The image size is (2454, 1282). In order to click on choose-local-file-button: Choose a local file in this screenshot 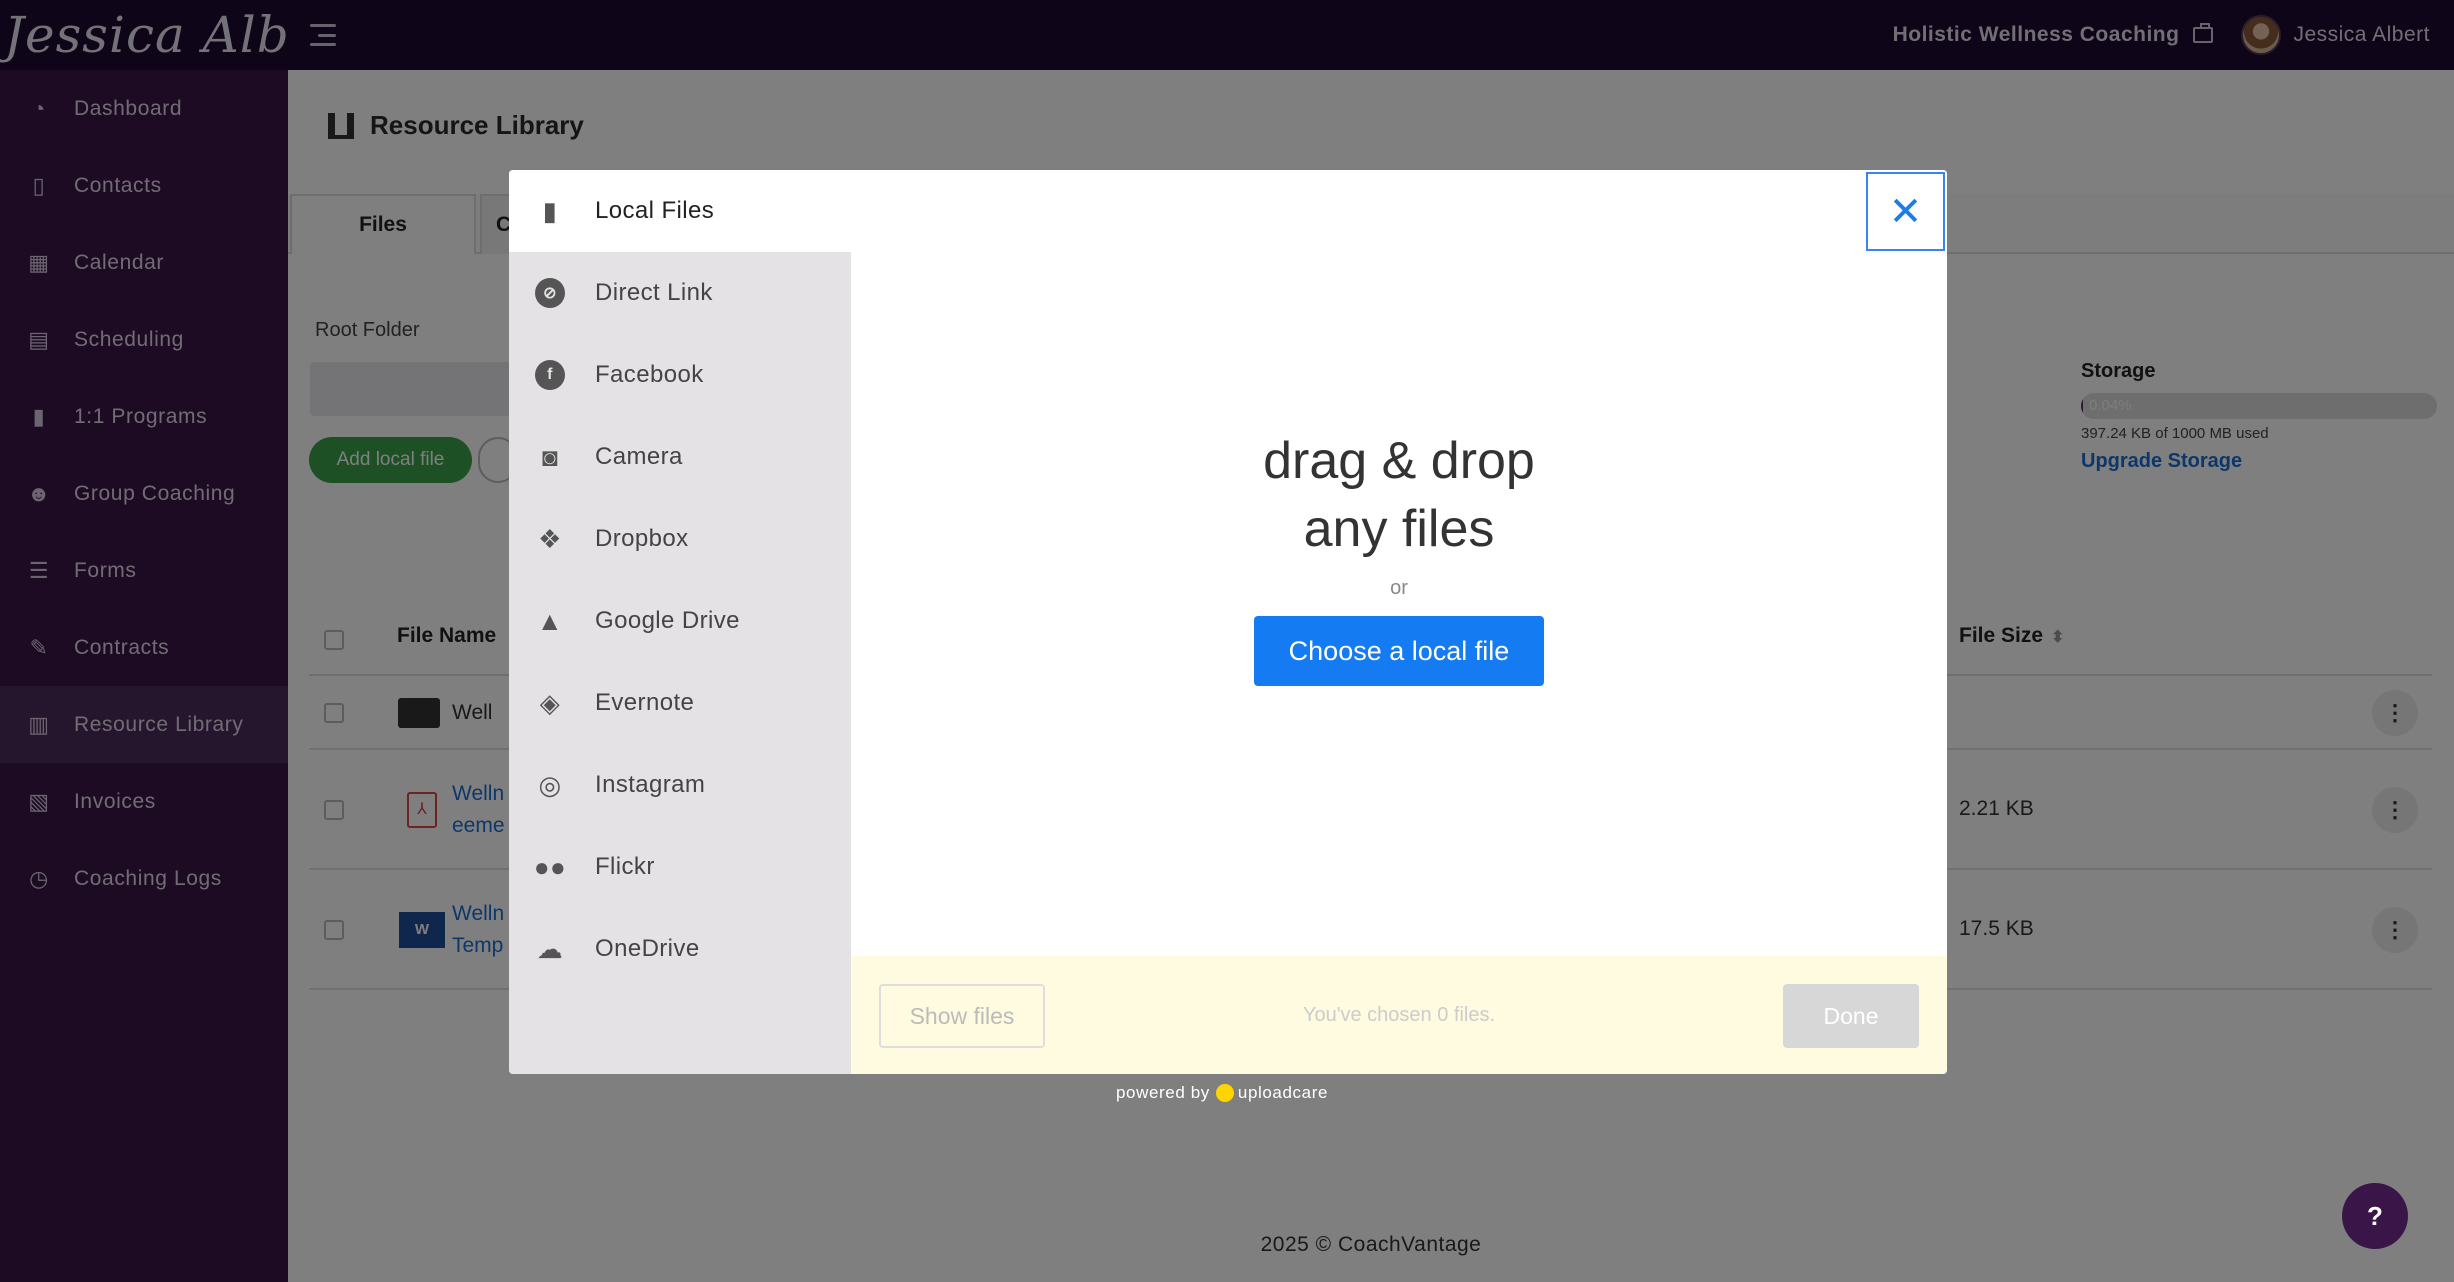, I will do `click(1399, 651)`.